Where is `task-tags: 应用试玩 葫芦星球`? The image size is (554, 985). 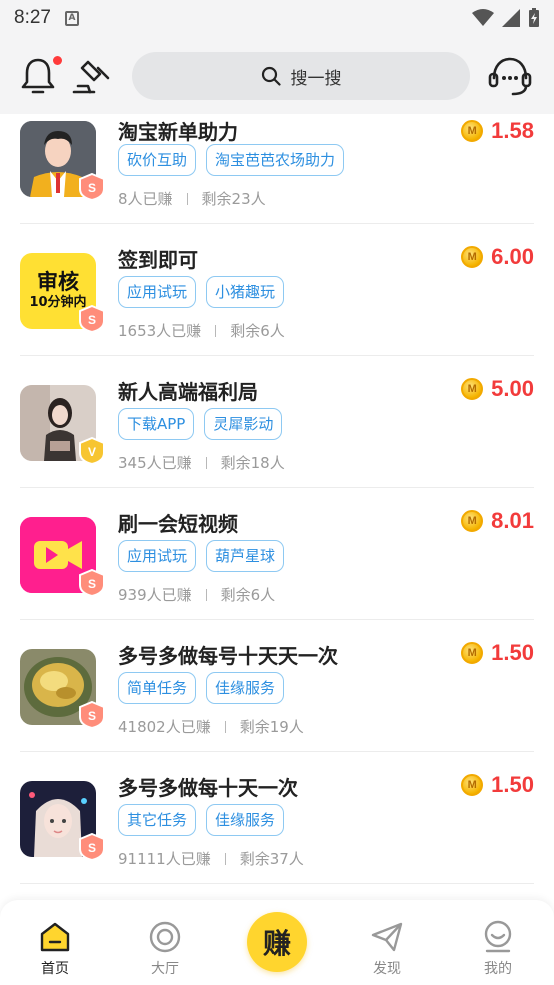
task-tags: 应用试玩 葫芦星球 is located at coordinates (201, 556).